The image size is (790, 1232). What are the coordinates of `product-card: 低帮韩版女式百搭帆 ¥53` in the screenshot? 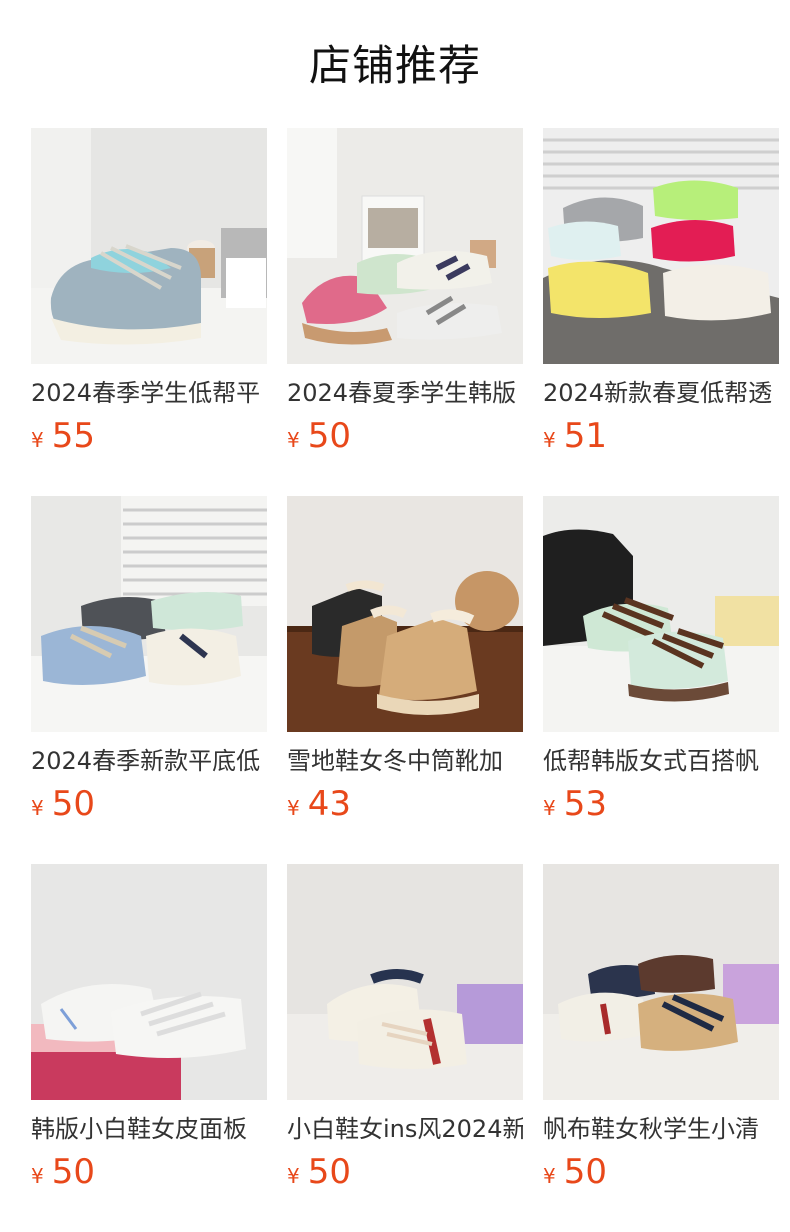 It's located at (661, 680).